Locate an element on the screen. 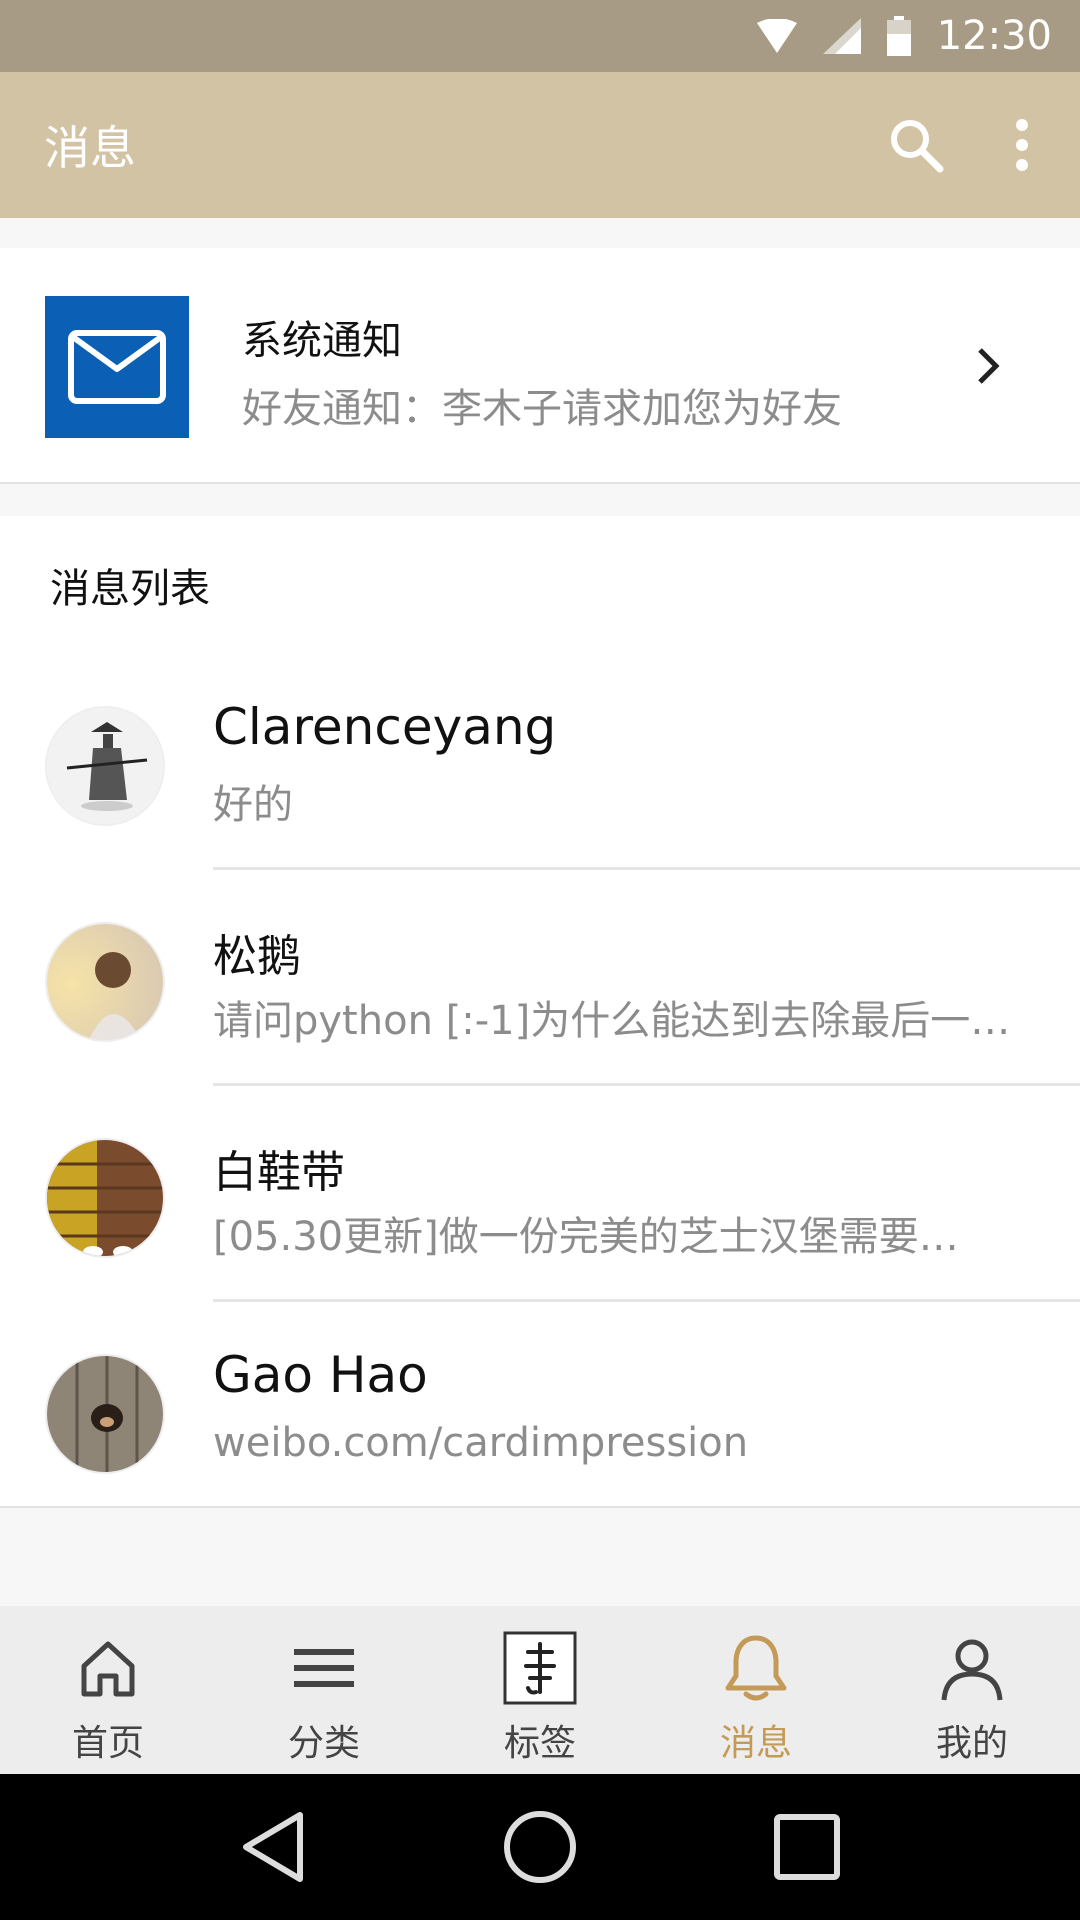  tab-profile: 我的 is located at coordinates (972, 1690).